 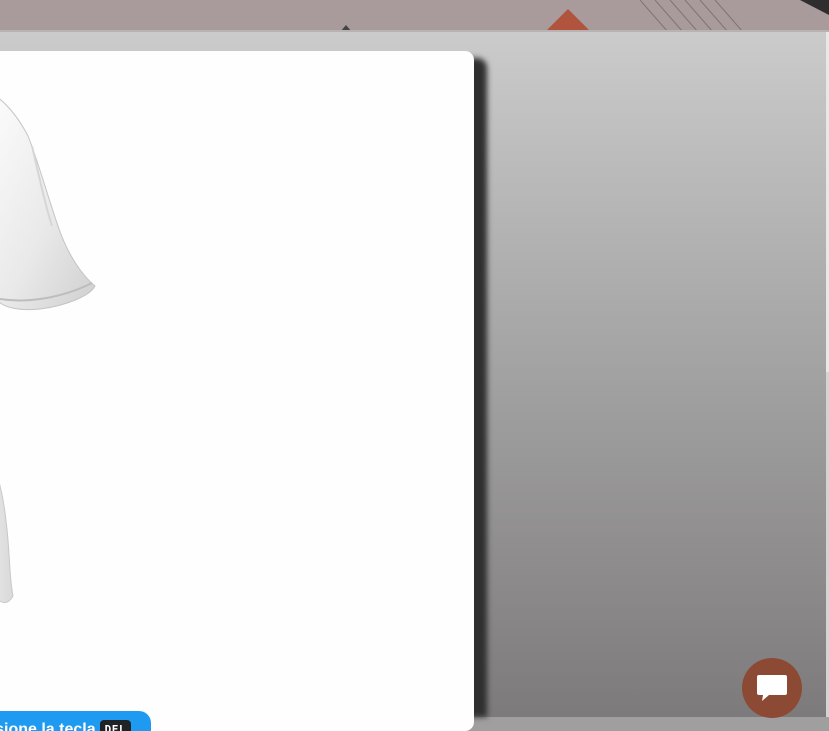 I want to click on top-banner-strip, so click(x=414, y=16).